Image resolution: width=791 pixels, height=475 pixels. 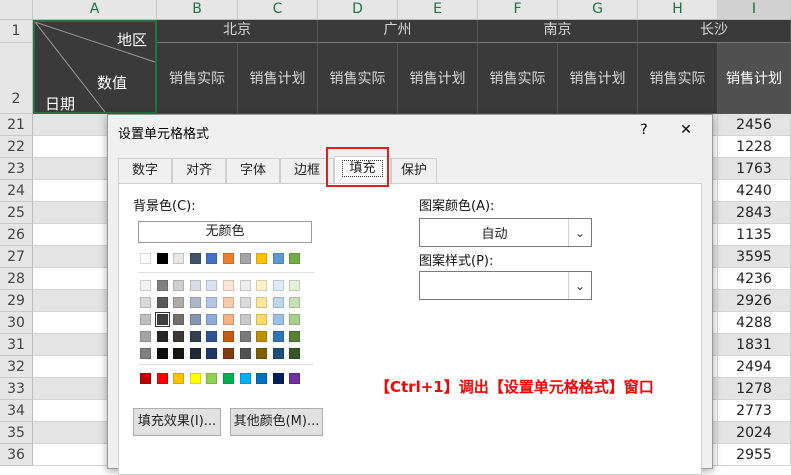 What do you see at coordinates (16, 433) in the screenshot?
I see `row-header: 35` at bounding box center [16, 433].